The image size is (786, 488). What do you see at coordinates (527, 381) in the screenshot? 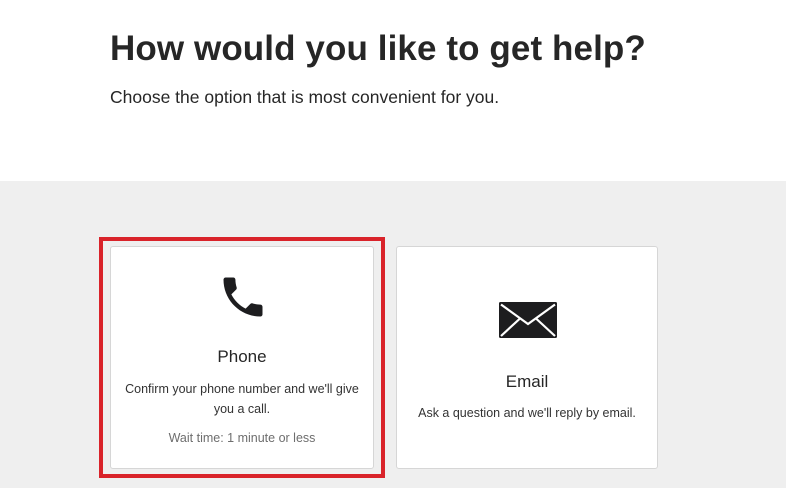
I see `email-option-title: Email` at bounding box center [527, 381].